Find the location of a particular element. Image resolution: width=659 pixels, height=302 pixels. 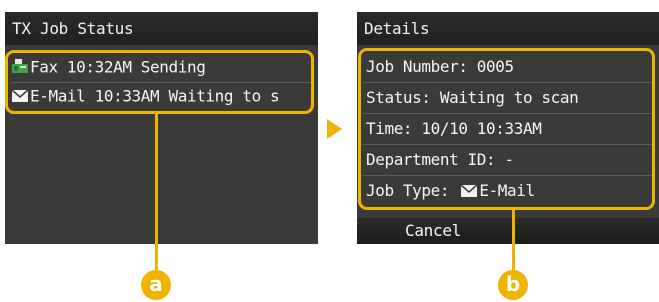

callout-b-leader is located at coordinates (513, 240).